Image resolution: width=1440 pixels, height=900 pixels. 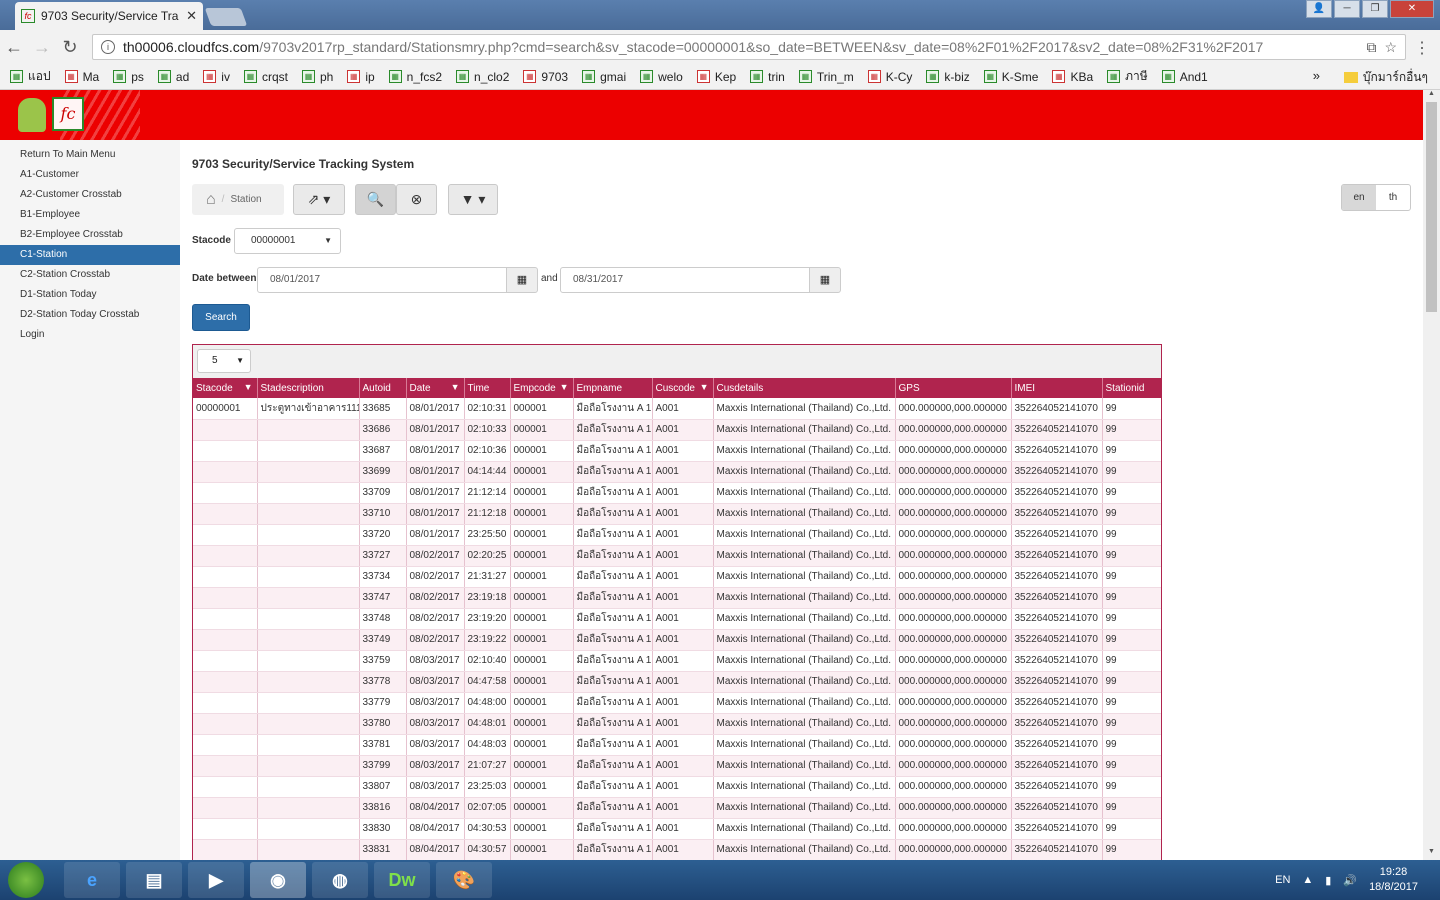 I want to click on bookmarks-overflow-button: », so click(x=1316, y=75).